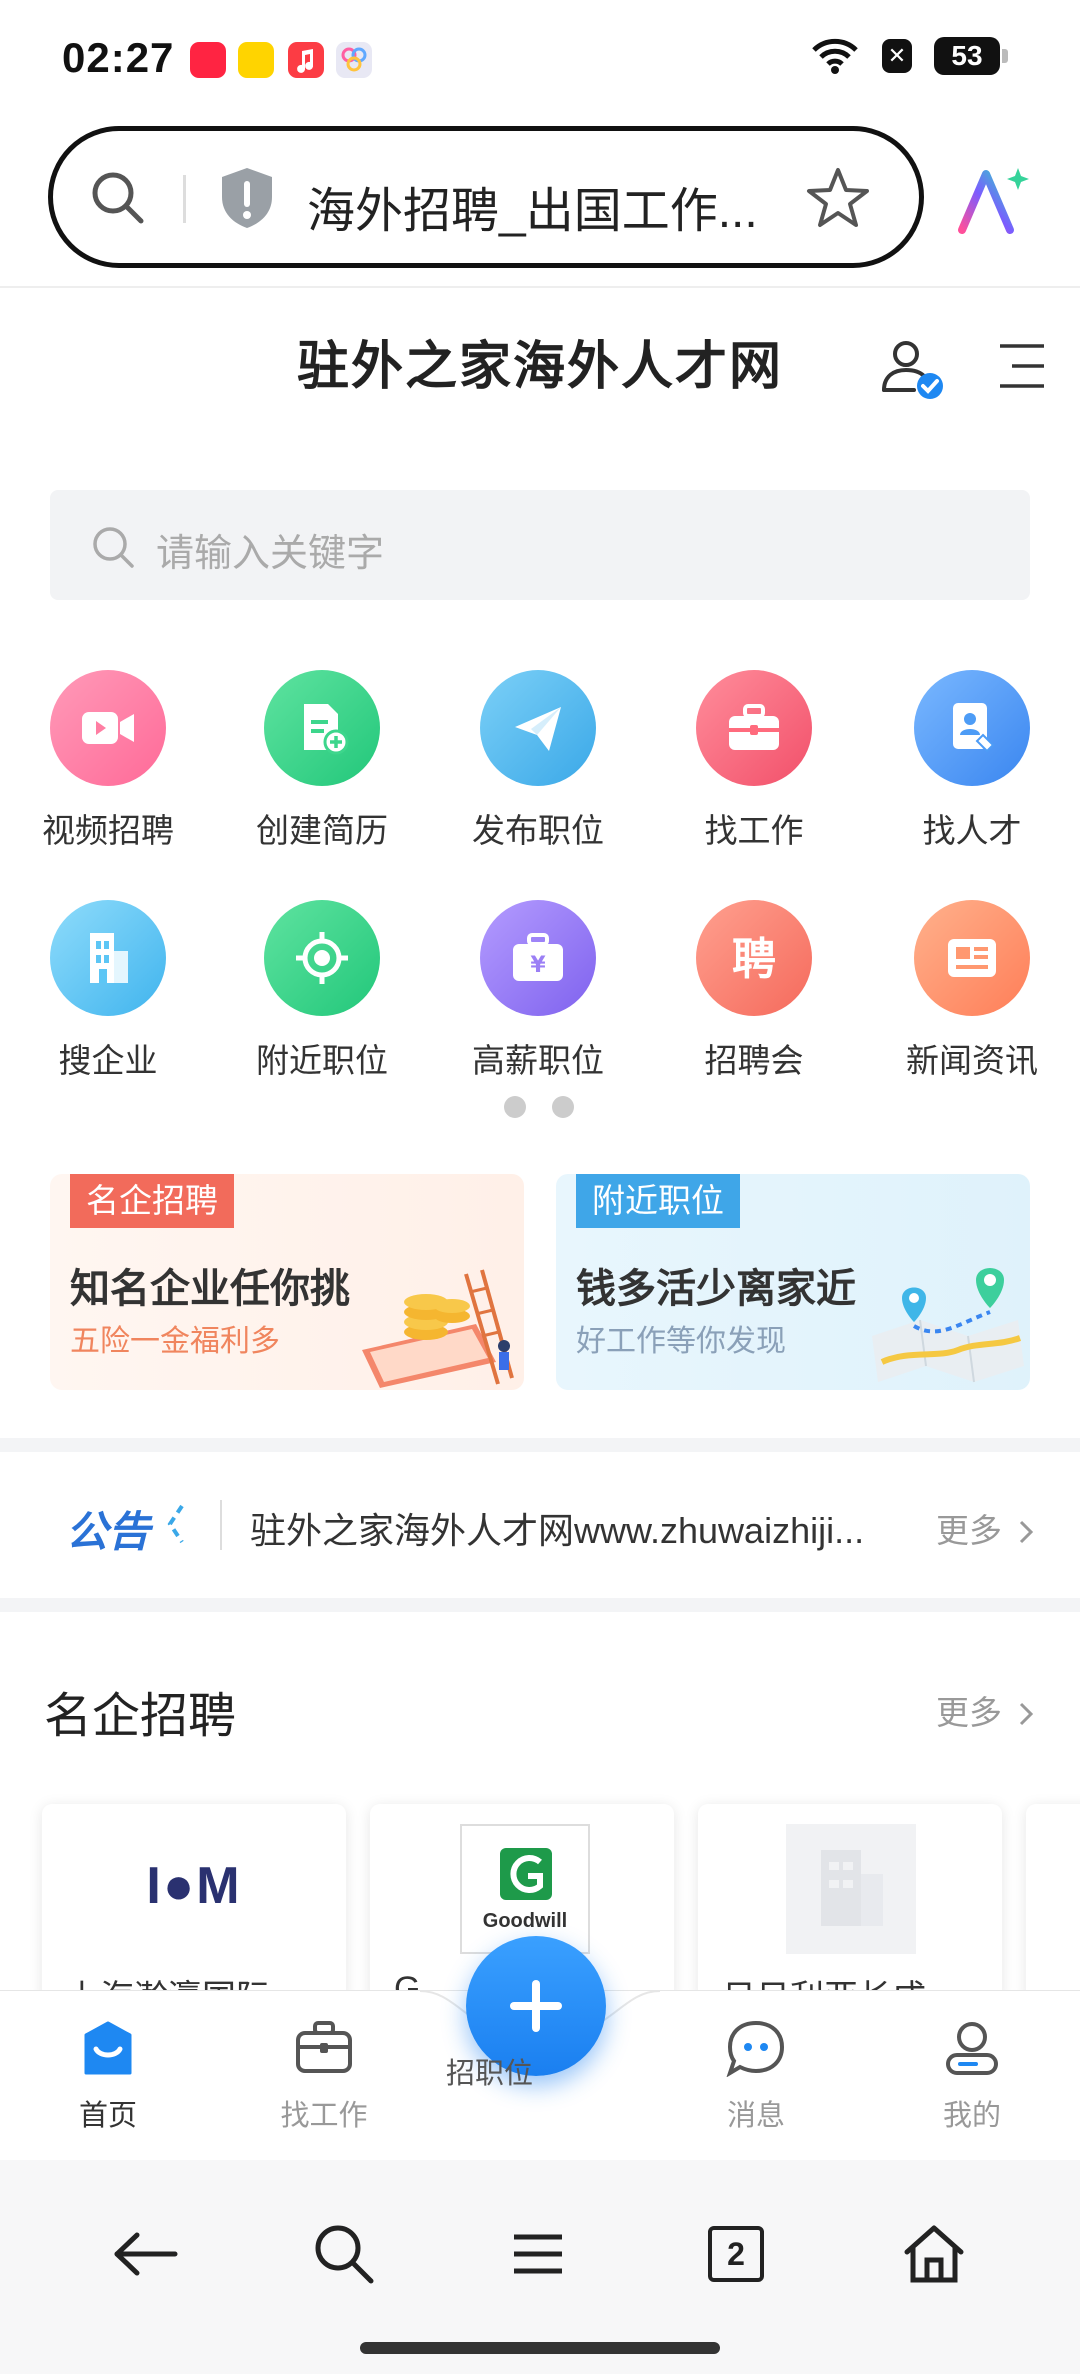  What do you see at coordinates (354, 60) in the screenshot?
I see `colorful-app-icon` at bounding box center [354, 60].